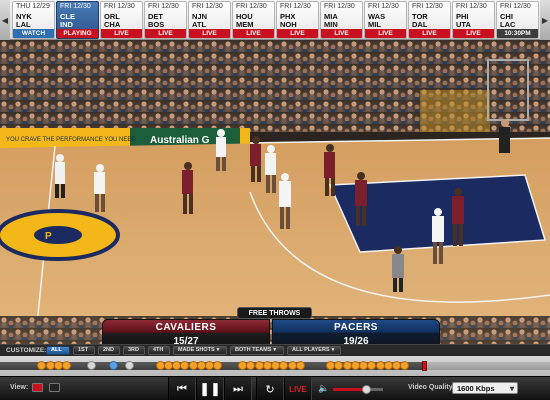  Describe the element at coordinates (298, 388) in the screenshot. I see `live-button: LIVE` at that location.